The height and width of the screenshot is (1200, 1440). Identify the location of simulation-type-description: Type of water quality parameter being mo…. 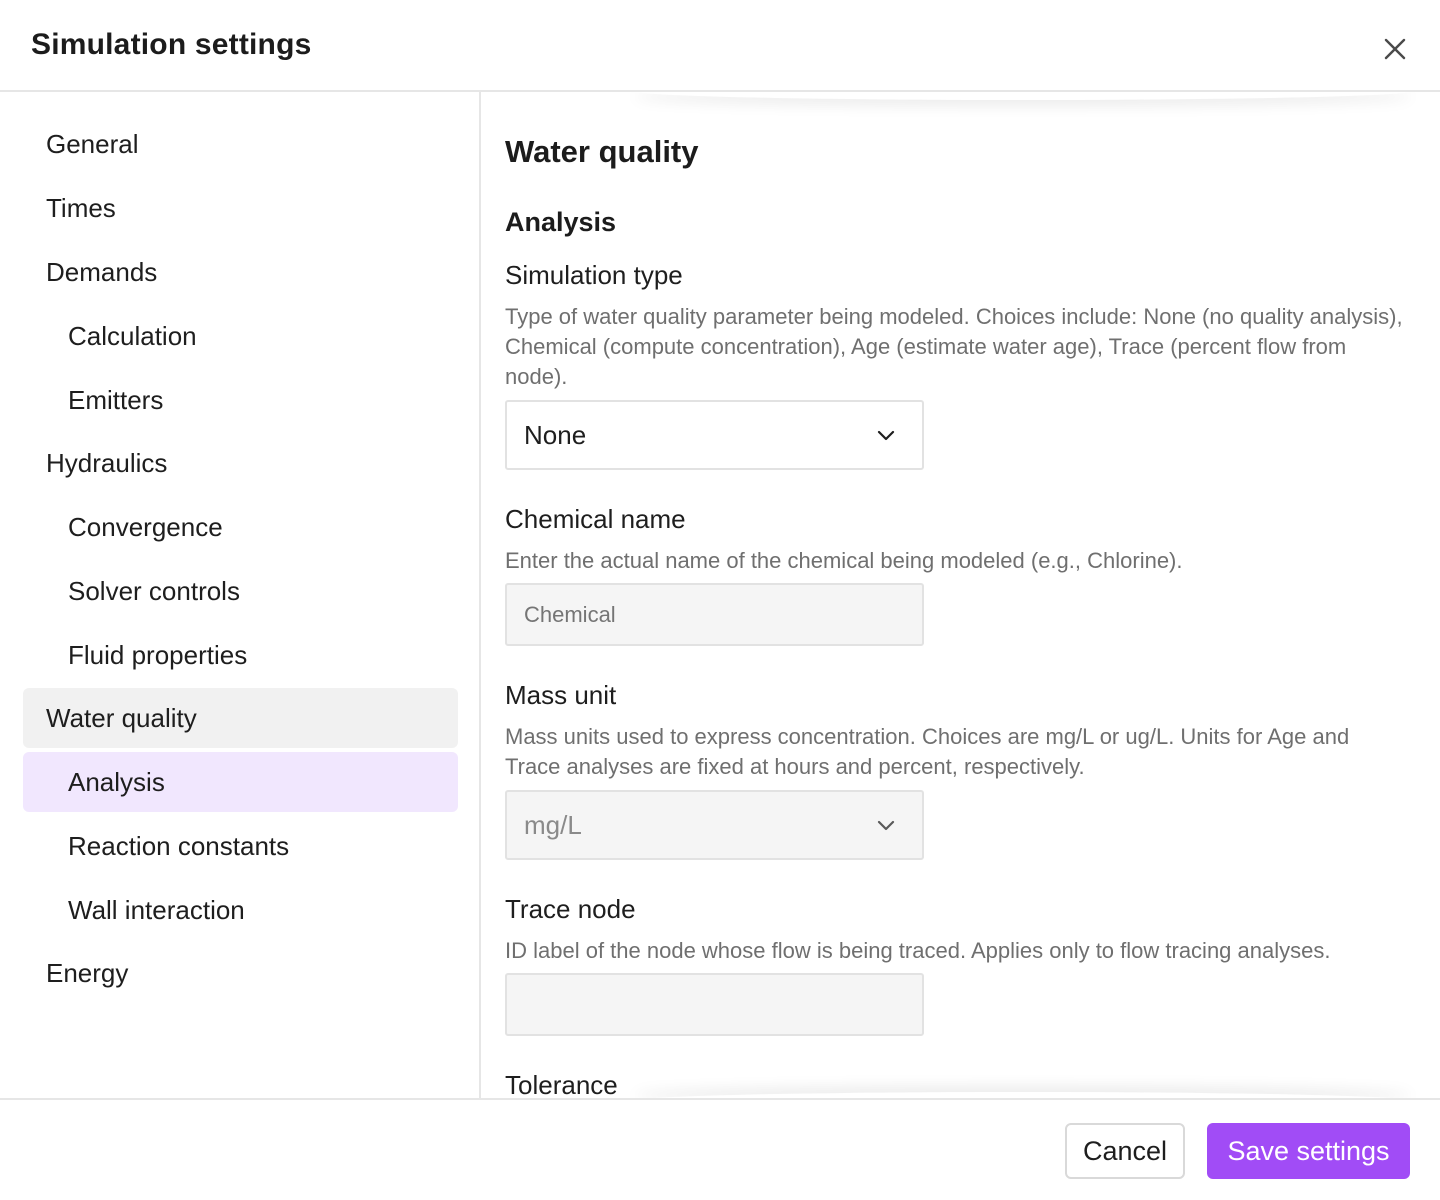
(954, 346).